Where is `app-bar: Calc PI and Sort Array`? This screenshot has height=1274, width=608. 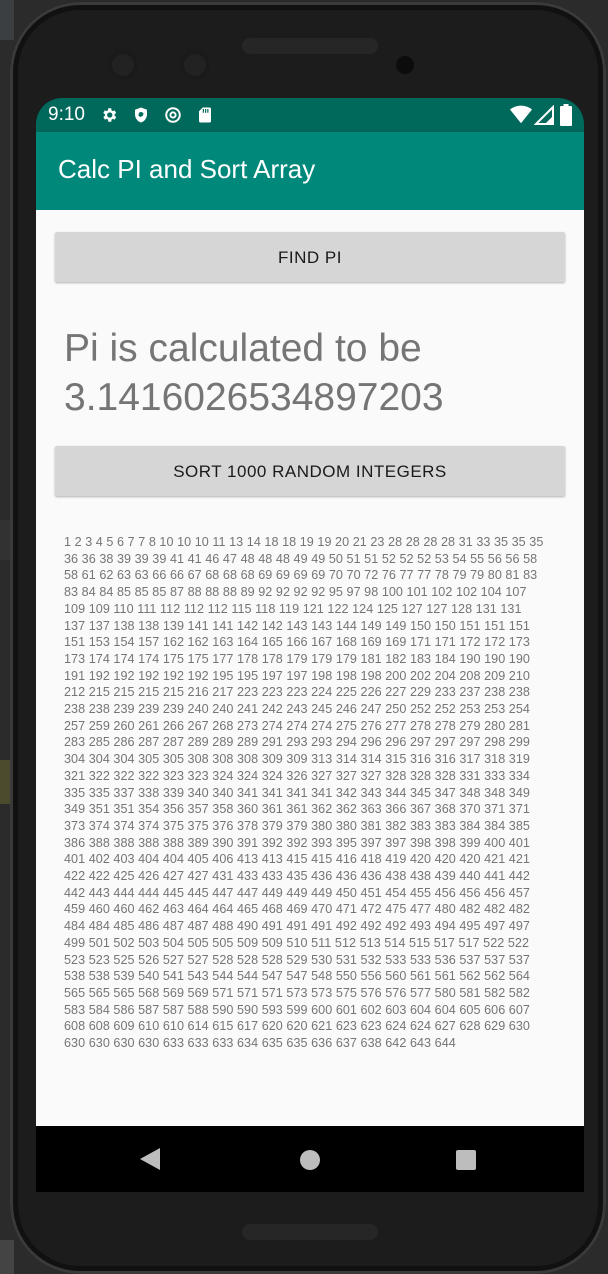
app-bar: Calc PI and Sort Array is located at coordinates (310, 171).